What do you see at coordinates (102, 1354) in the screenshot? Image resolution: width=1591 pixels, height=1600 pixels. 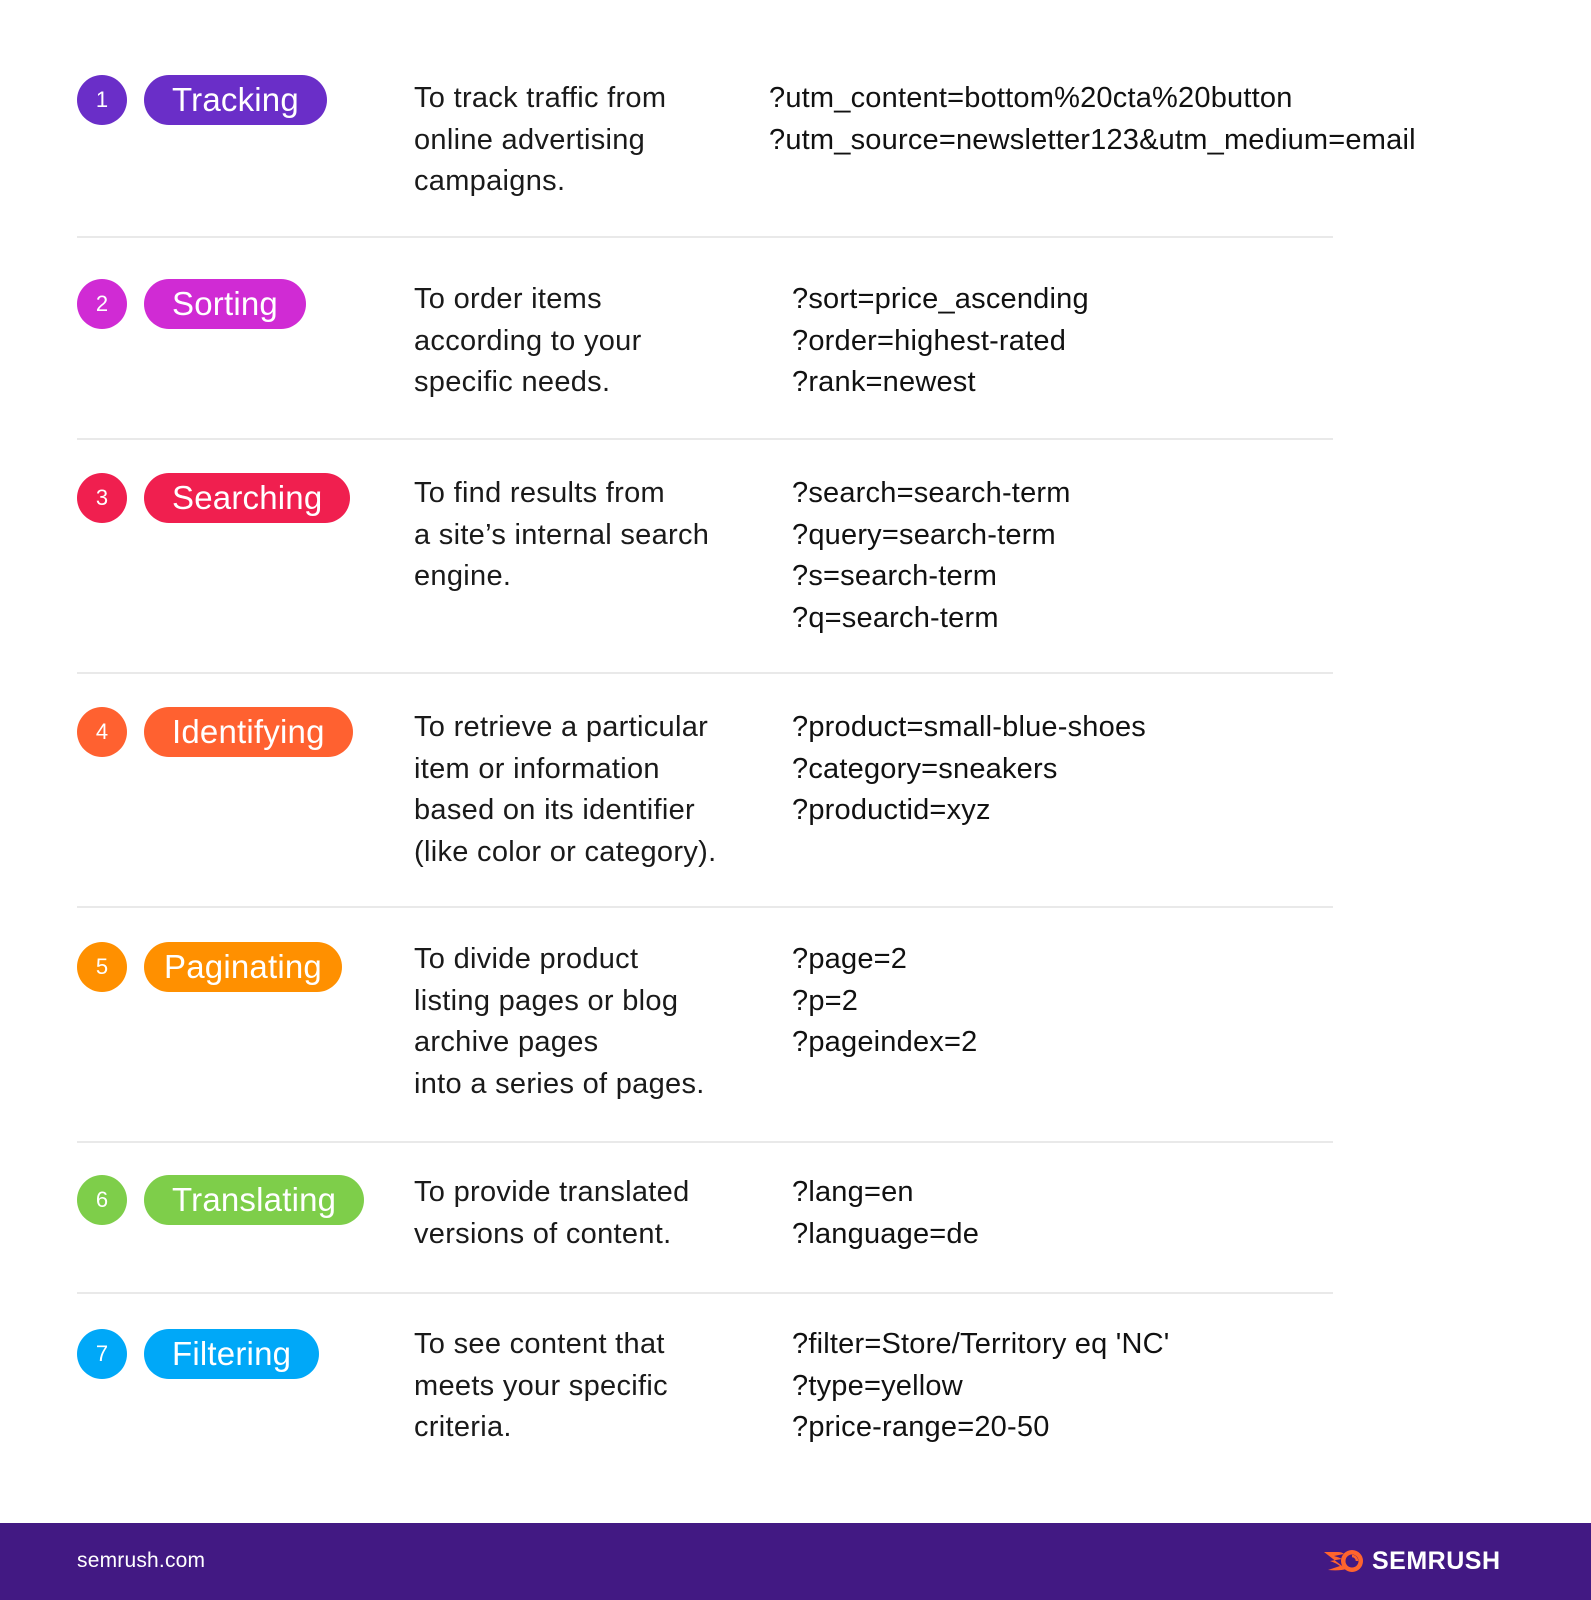 I see `number-badge: 7` at bounding box center [102, 1354].